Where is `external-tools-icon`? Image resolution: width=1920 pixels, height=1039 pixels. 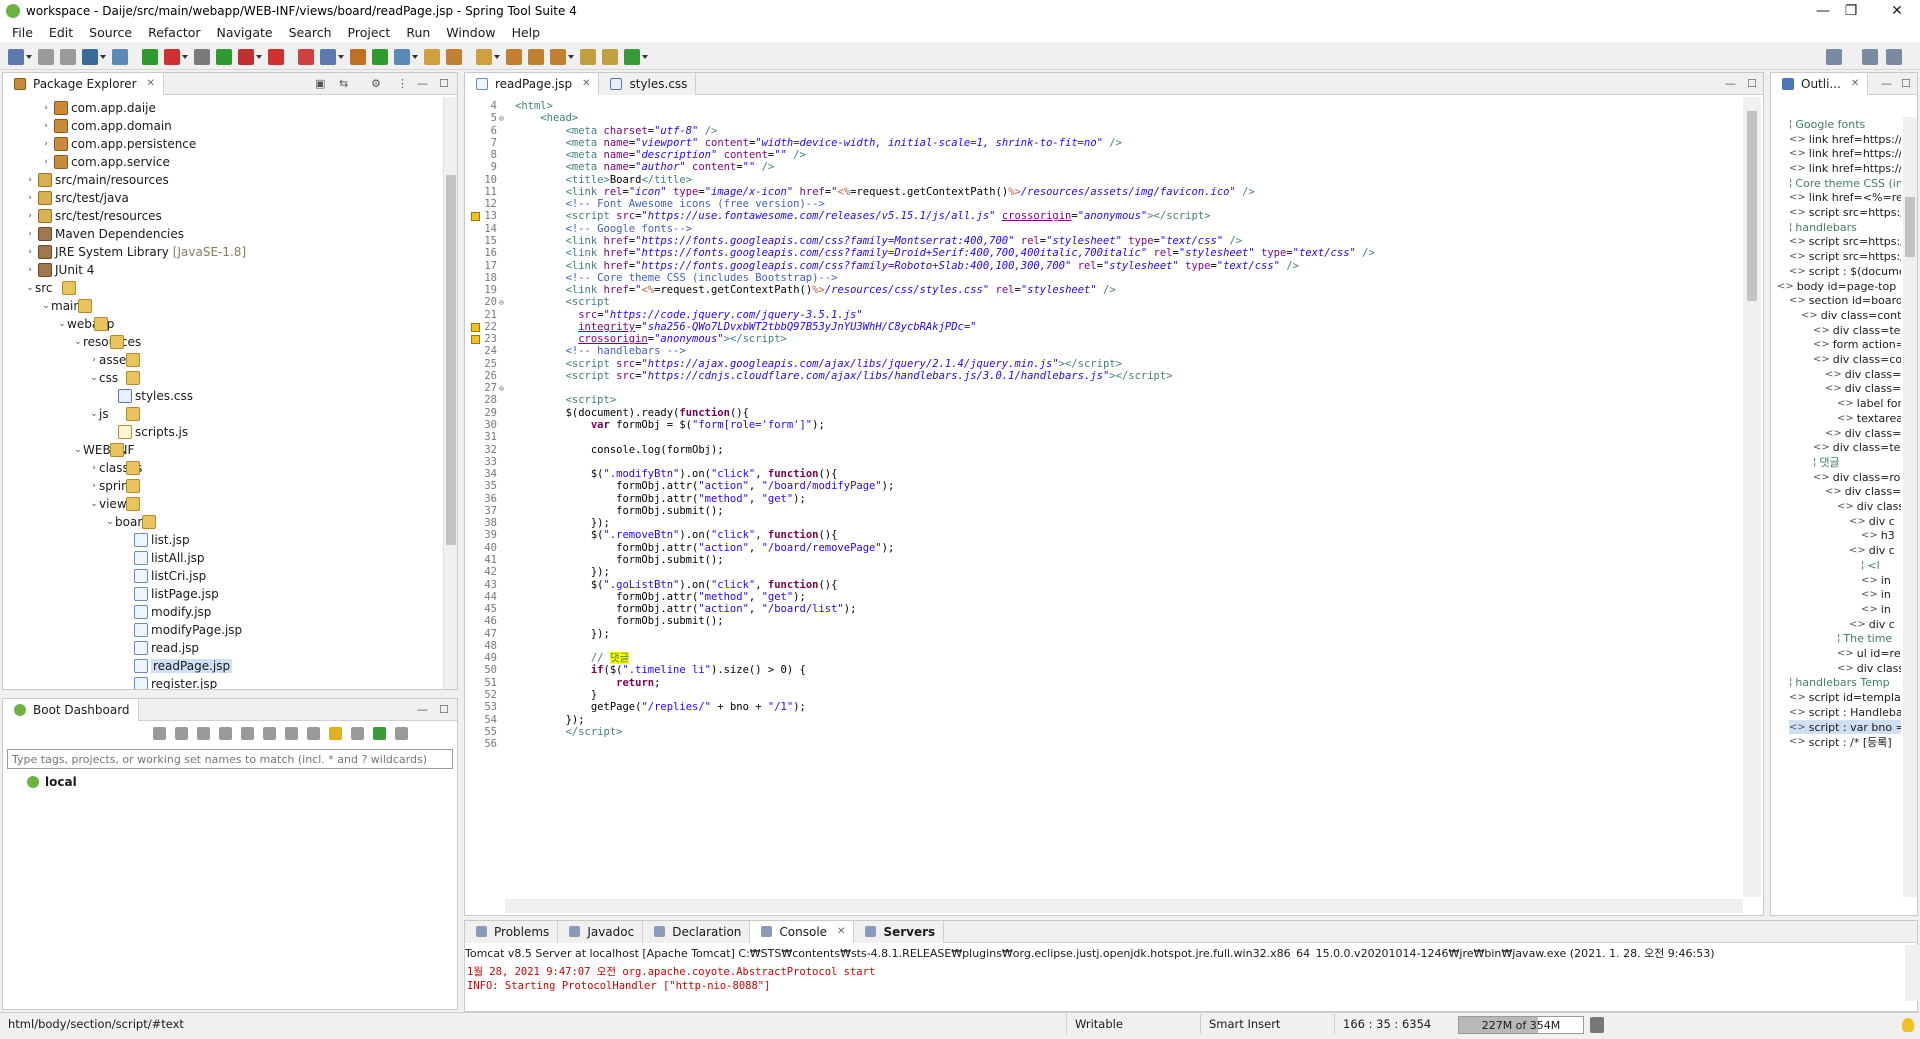 external-tools-icon is located at coordinates (306, 57).